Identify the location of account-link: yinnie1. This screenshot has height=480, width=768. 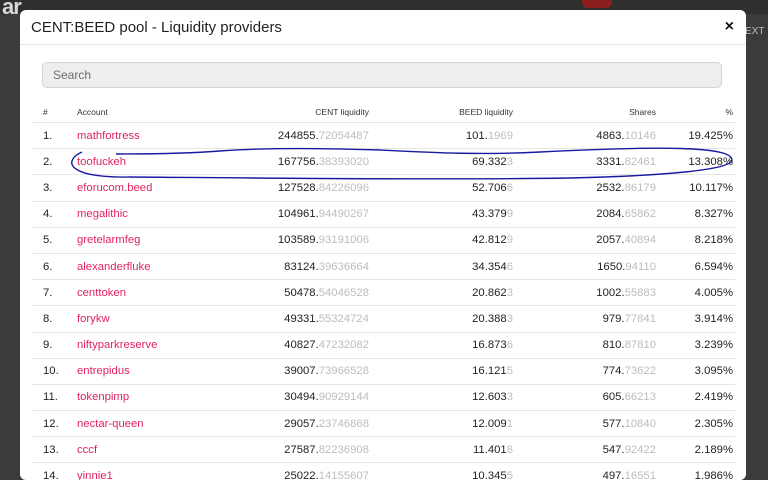
(95, 475).